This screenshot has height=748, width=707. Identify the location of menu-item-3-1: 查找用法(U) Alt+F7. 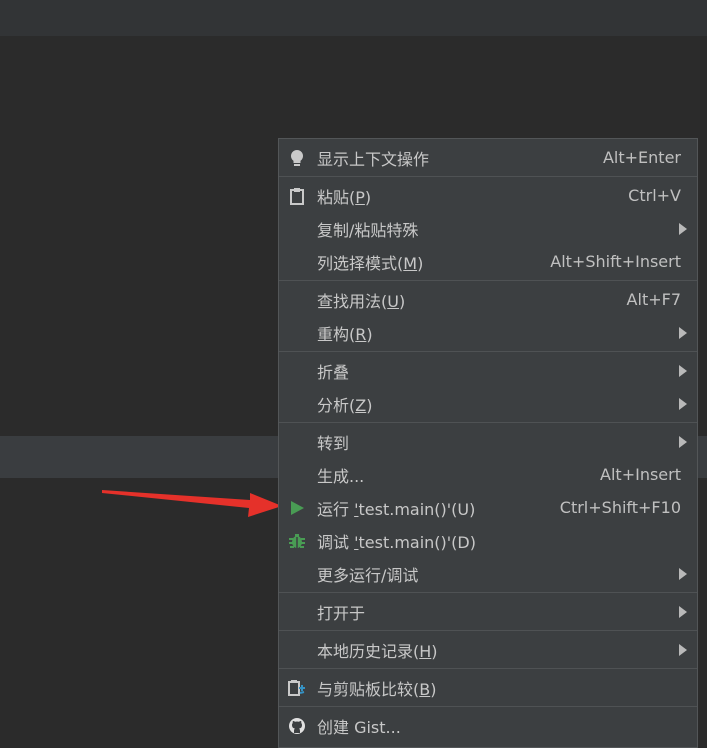
(488, 299).